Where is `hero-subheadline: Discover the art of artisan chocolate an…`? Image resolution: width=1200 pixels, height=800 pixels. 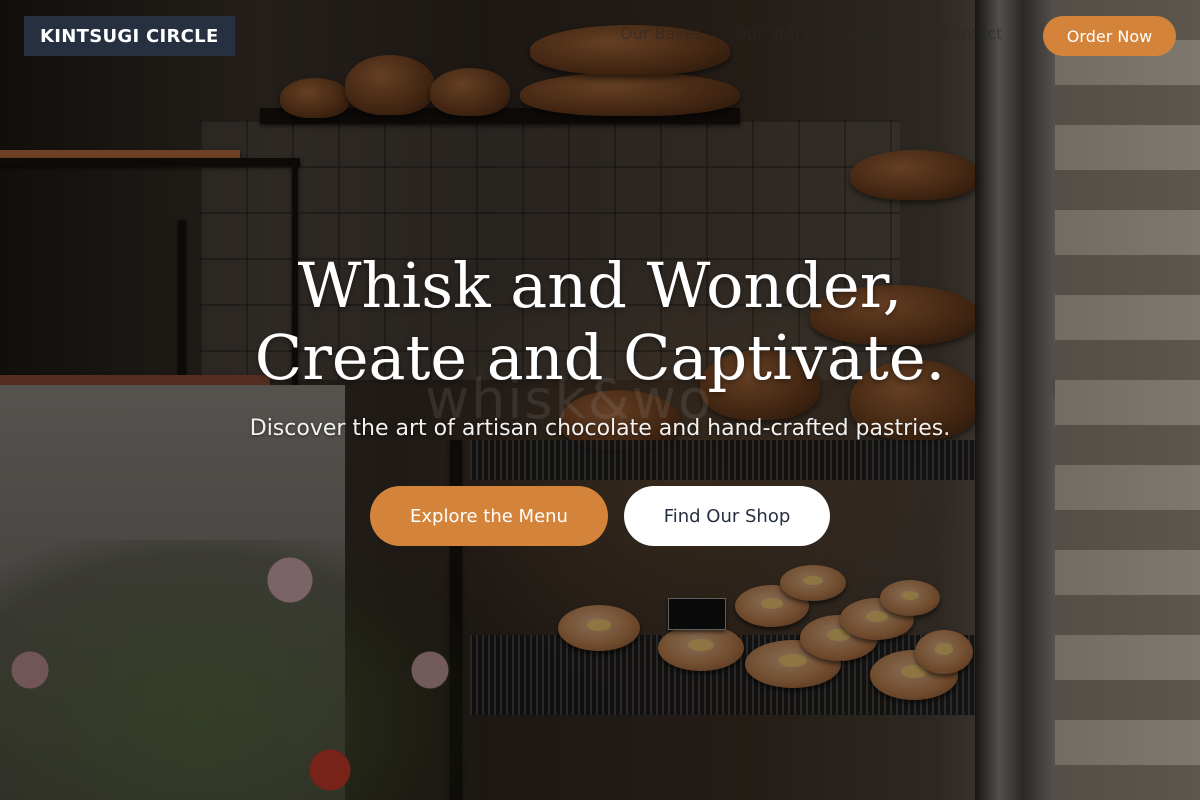
hero-subheadline: Discover the art of artisan chocolate an… is located at coordinates (600, 428).